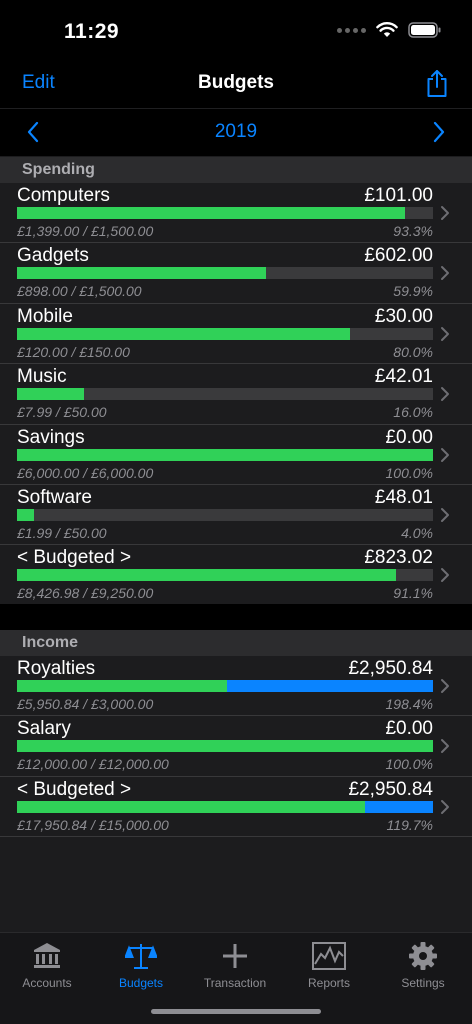 The image size is (472, 1024). Describe the element at coordinates (85, 704) in the screenshot. I see `budget-spent-range: £5,950.84 / £3,000.00` at that location.